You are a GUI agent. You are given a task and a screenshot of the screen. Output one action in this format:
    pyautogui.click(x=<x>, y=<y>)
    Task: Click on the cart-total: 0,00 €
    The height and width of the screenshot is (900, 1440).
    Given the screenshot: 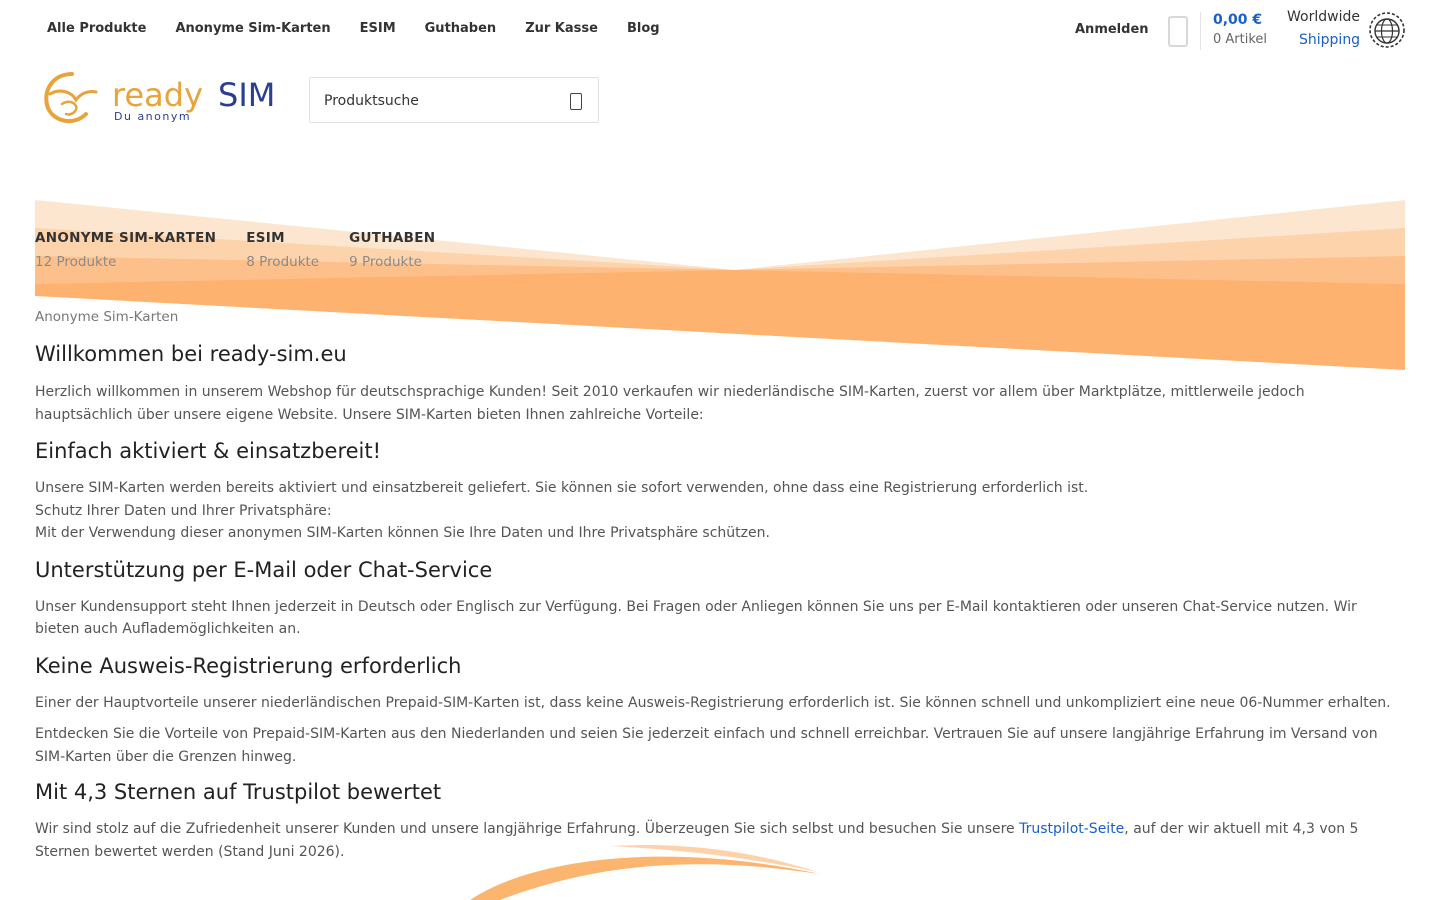 What is the action you would take?
    pyautogui.click(x=1237, y=20)
    